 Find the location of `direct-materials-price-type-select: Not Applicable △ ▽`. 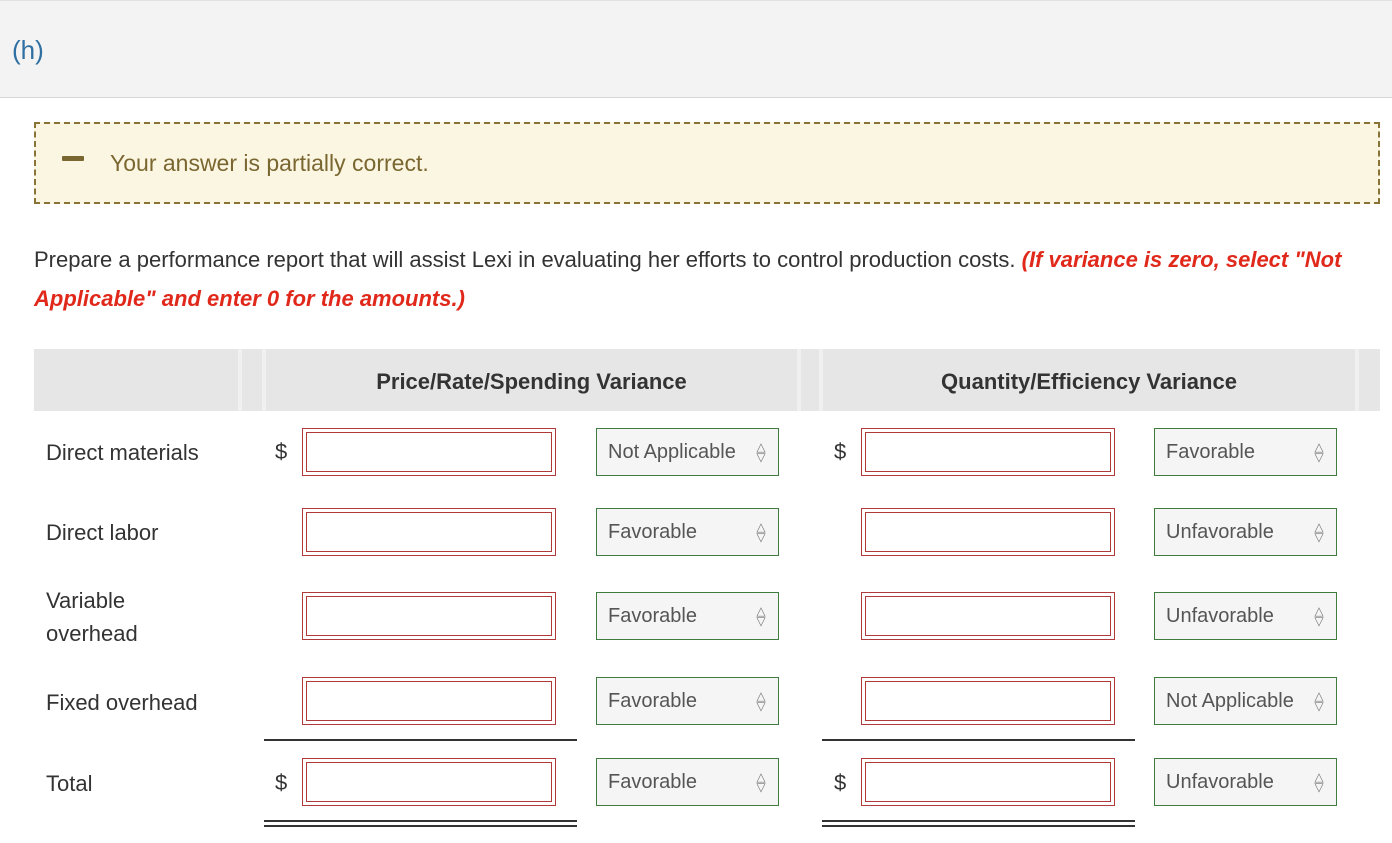

direct-materials-price-type-select: Not Applicable △ ▽ is located at coordinates (687, 452).